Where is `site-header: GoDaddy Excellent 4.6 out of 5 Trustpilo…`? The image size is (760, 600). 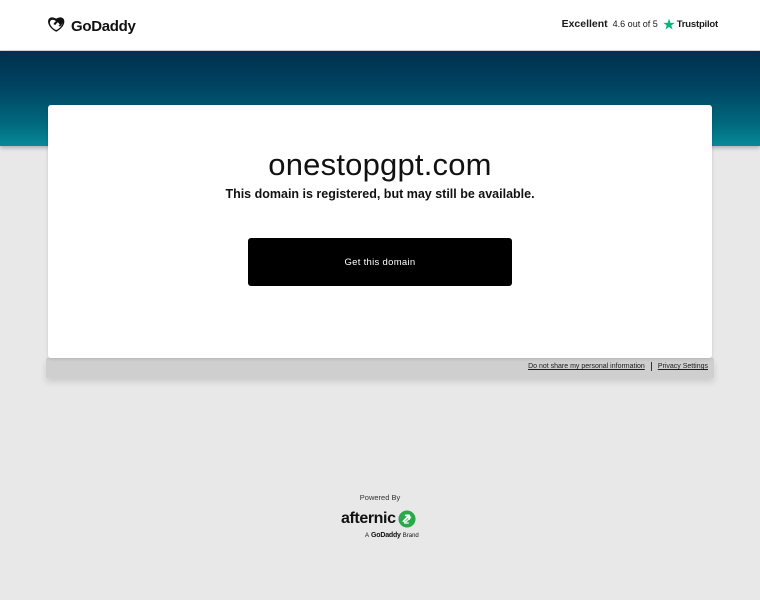
site-header: GoDaddy Excellent 4.6 out of 5 Trustpilo… is located at coordinates (380, 25).